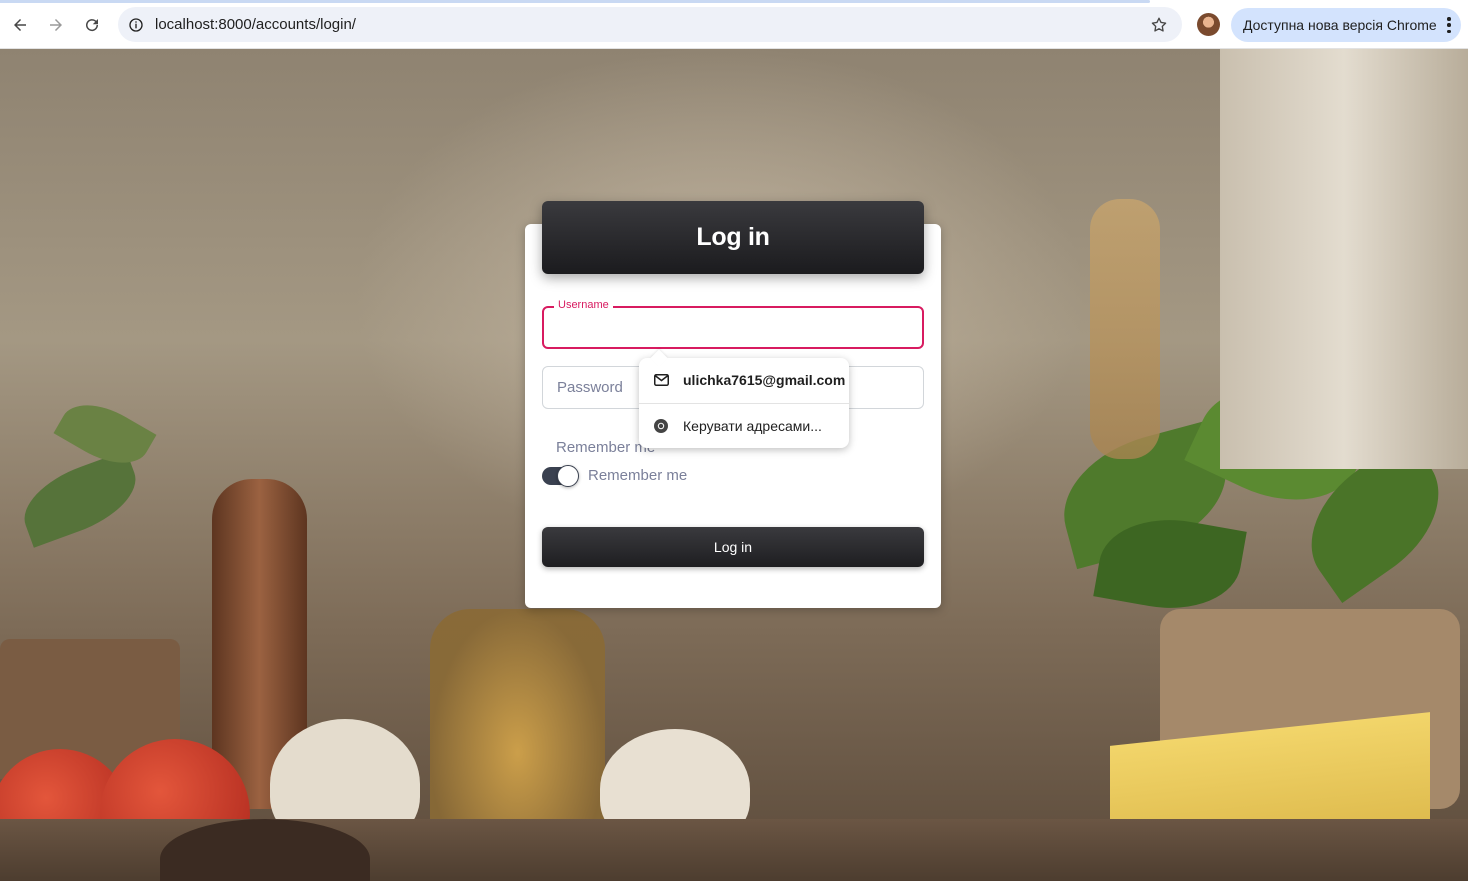 The image size is (1468, 881). What do you see at coordinates (733, 547) in the screenshot?
I see `login-submit-button: Log in` at bounding box center [733, 547].